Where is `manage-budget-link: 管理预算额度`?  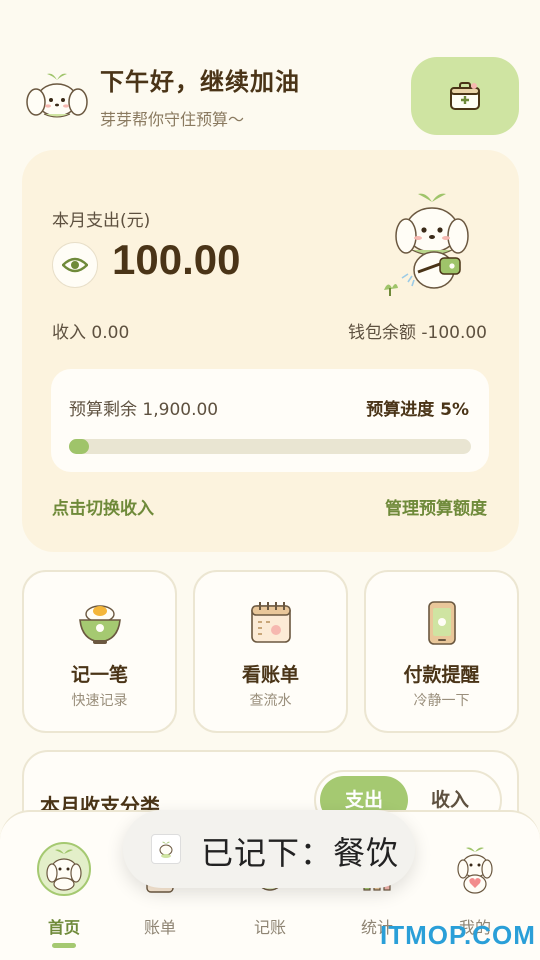
manage-budget-link: 管理预算额度 is located at coordinates (436, 506).